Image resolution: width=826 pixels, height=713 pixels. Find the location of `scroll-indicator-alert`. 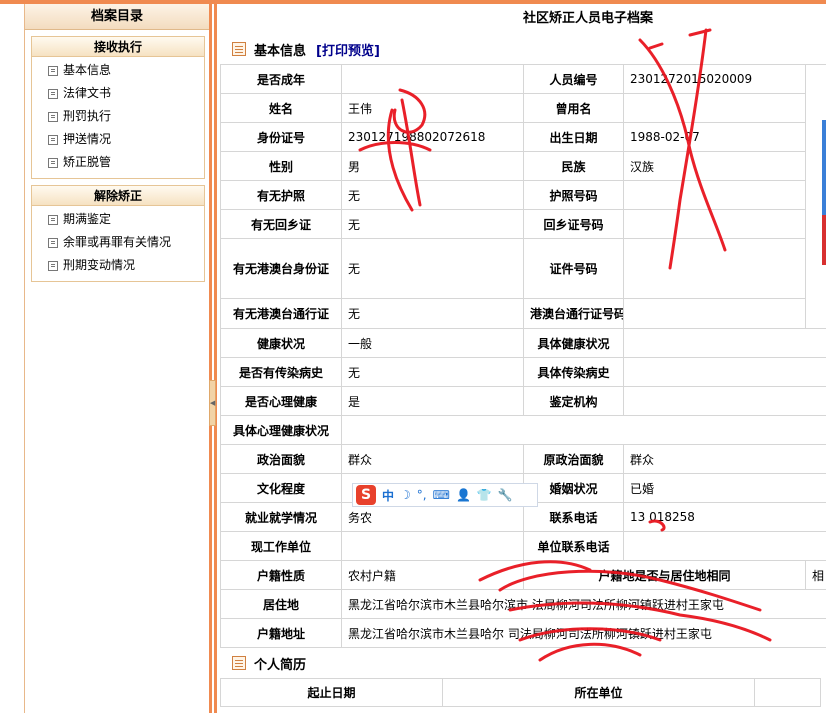

scroll-indicator-alert is located at coordinates (824, 240).